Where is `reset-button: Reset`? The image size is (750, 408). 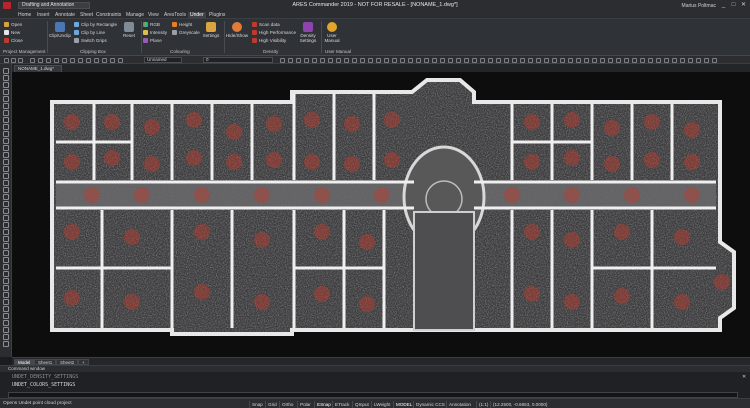
reset-button: Reset is located at coordinates (129, 30).